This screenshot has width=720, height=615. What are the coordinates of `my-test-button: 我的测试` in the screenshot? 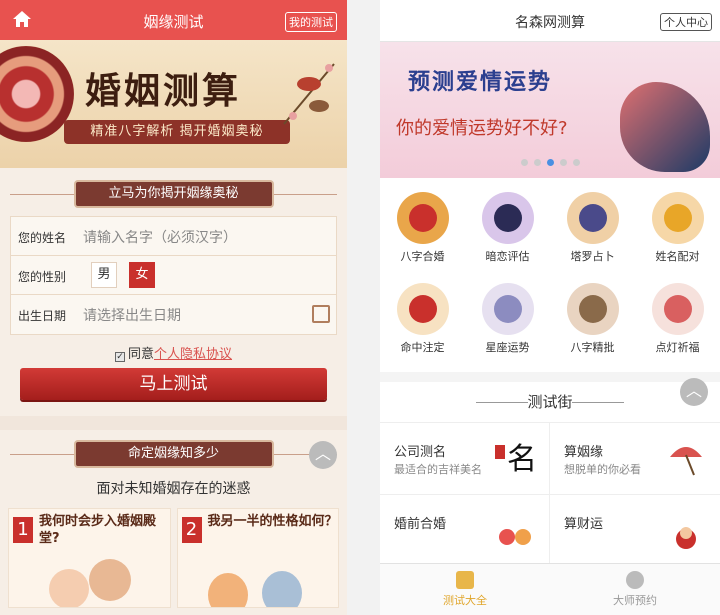 It's located at (311, 22).